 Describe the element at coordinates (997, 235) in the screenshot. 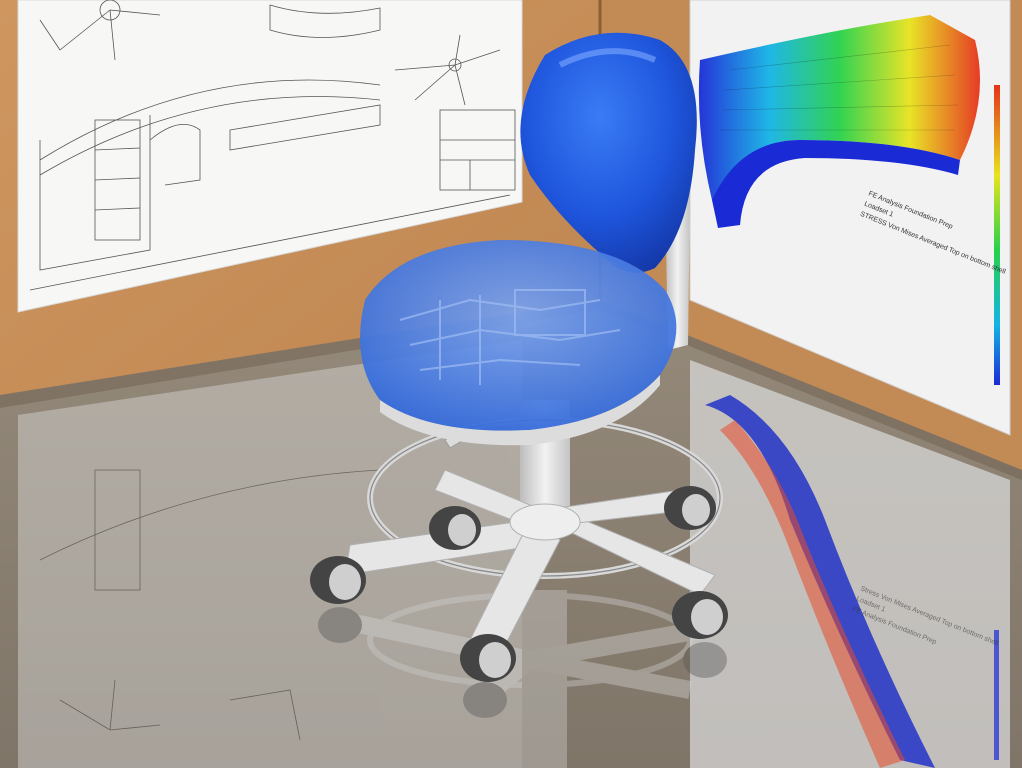

I see `fea-color-legend` at that location.